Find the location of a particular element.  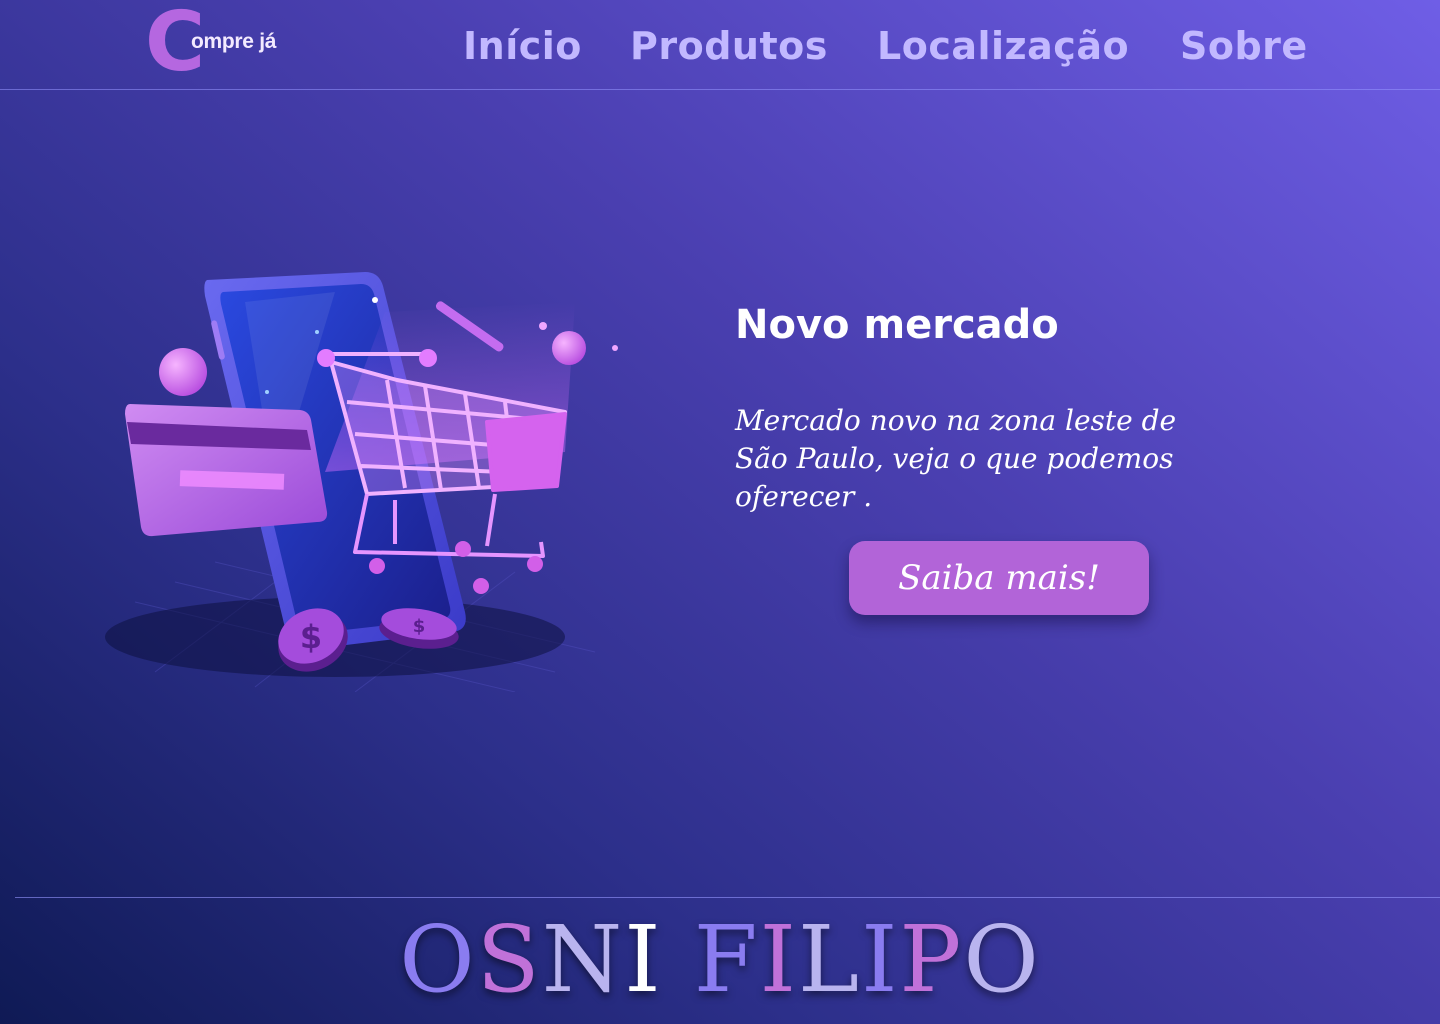

credit-card-icon is located at coordinates (226, 470).